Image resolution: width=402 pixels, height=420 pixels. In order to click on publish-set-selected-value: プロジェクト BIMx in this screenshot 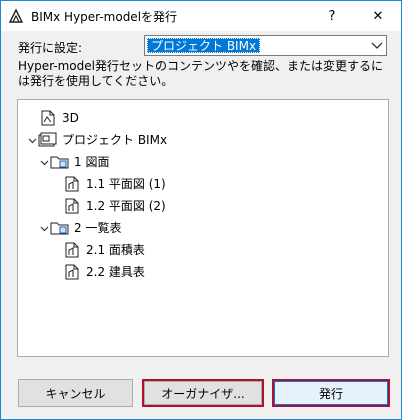, I will do `click(204, 45)`.